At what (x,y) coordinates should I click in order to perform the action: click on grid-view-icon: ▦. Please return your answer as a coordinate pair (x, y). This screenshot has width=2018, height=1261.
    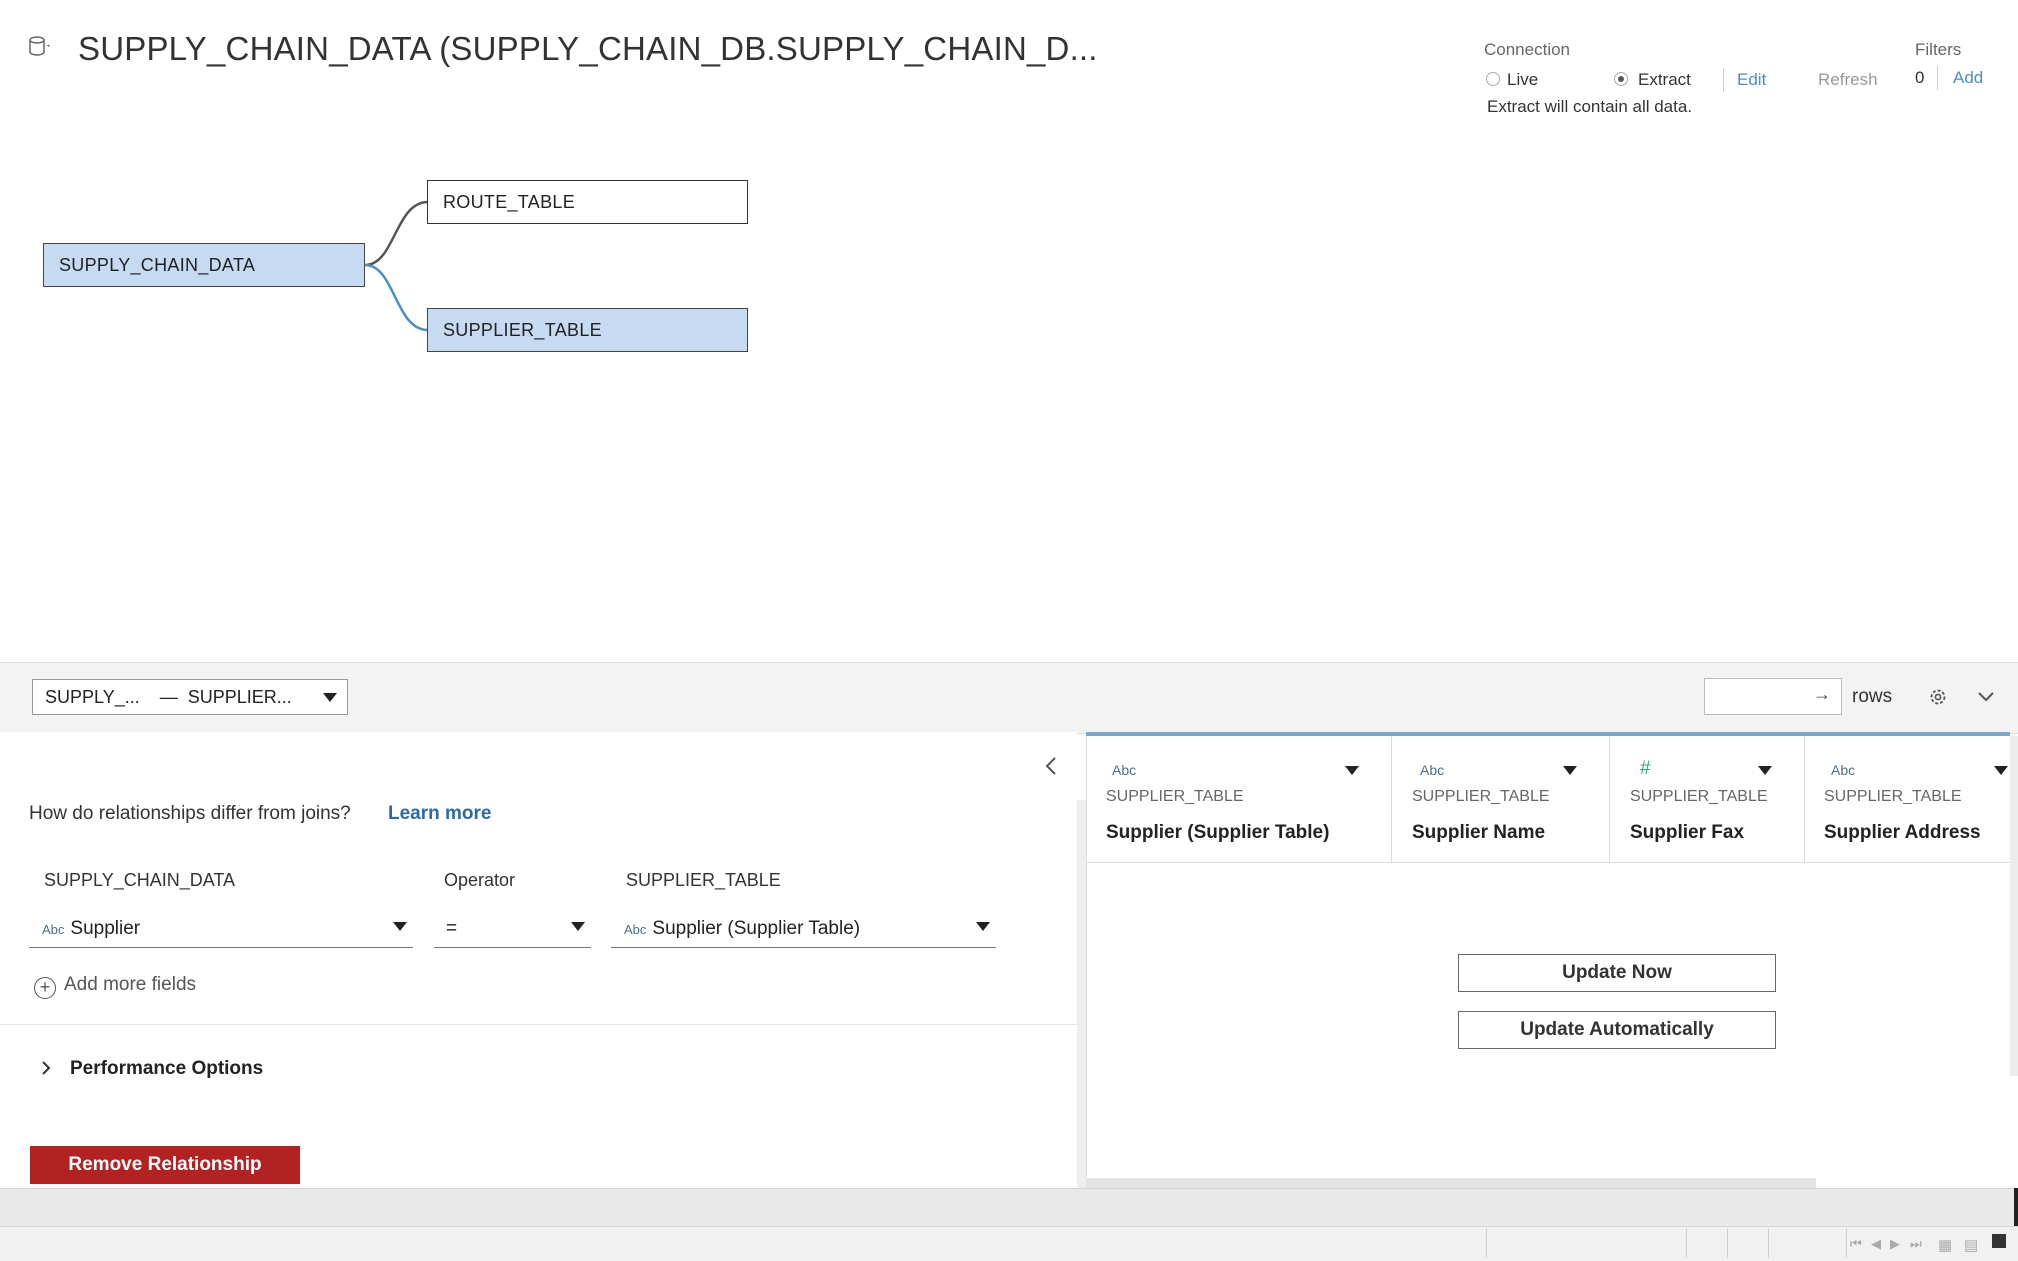
    Looking at the image, I should click on (1945, 1245).